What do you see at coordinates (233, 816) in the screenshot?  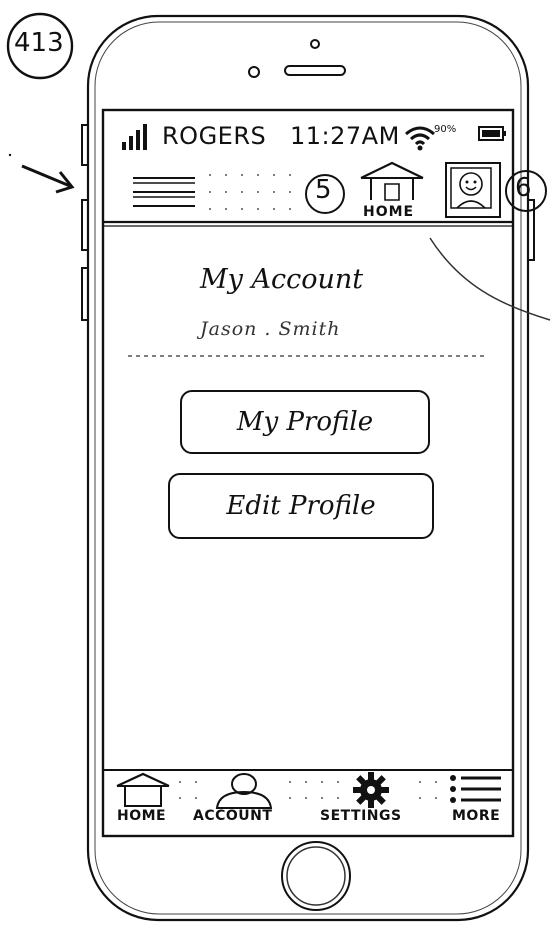 I see `tab-account-label: ACCOUNT` at bounding box center [233, 816].